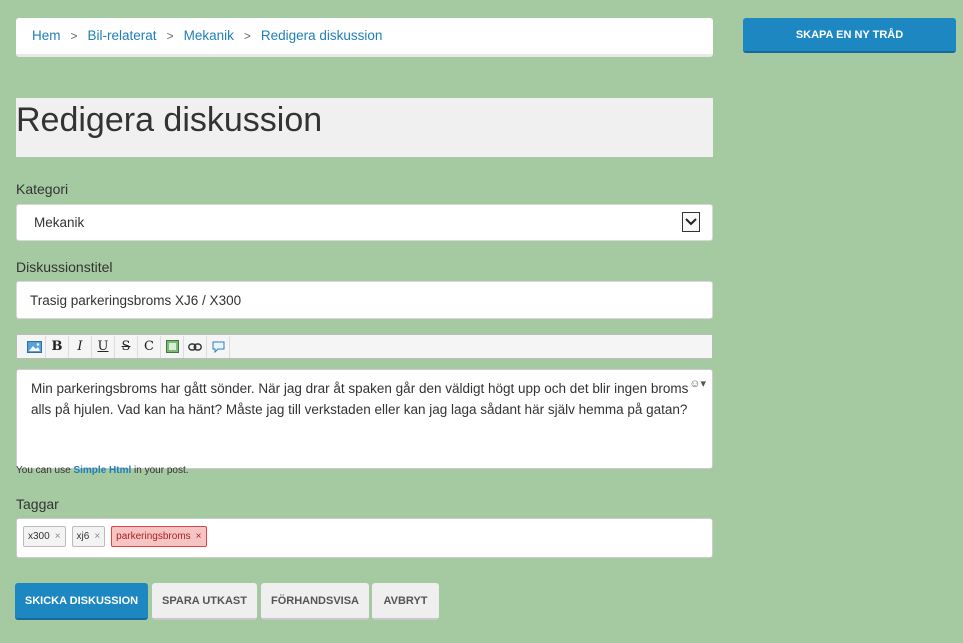  Describe the element at coordinates (46, 35) in the screenshot. I see `breadcrumb-home-link: Hem` at that location.